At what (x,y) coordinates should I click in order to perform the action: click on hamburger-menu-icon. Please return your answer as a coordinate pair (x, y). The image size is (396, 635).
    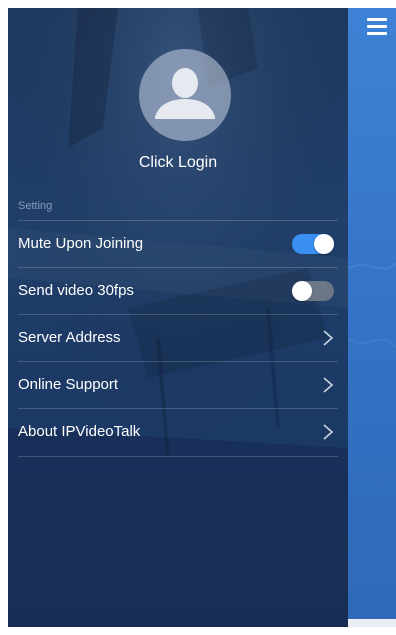
    Looking at the image, I should click on (377, 27).